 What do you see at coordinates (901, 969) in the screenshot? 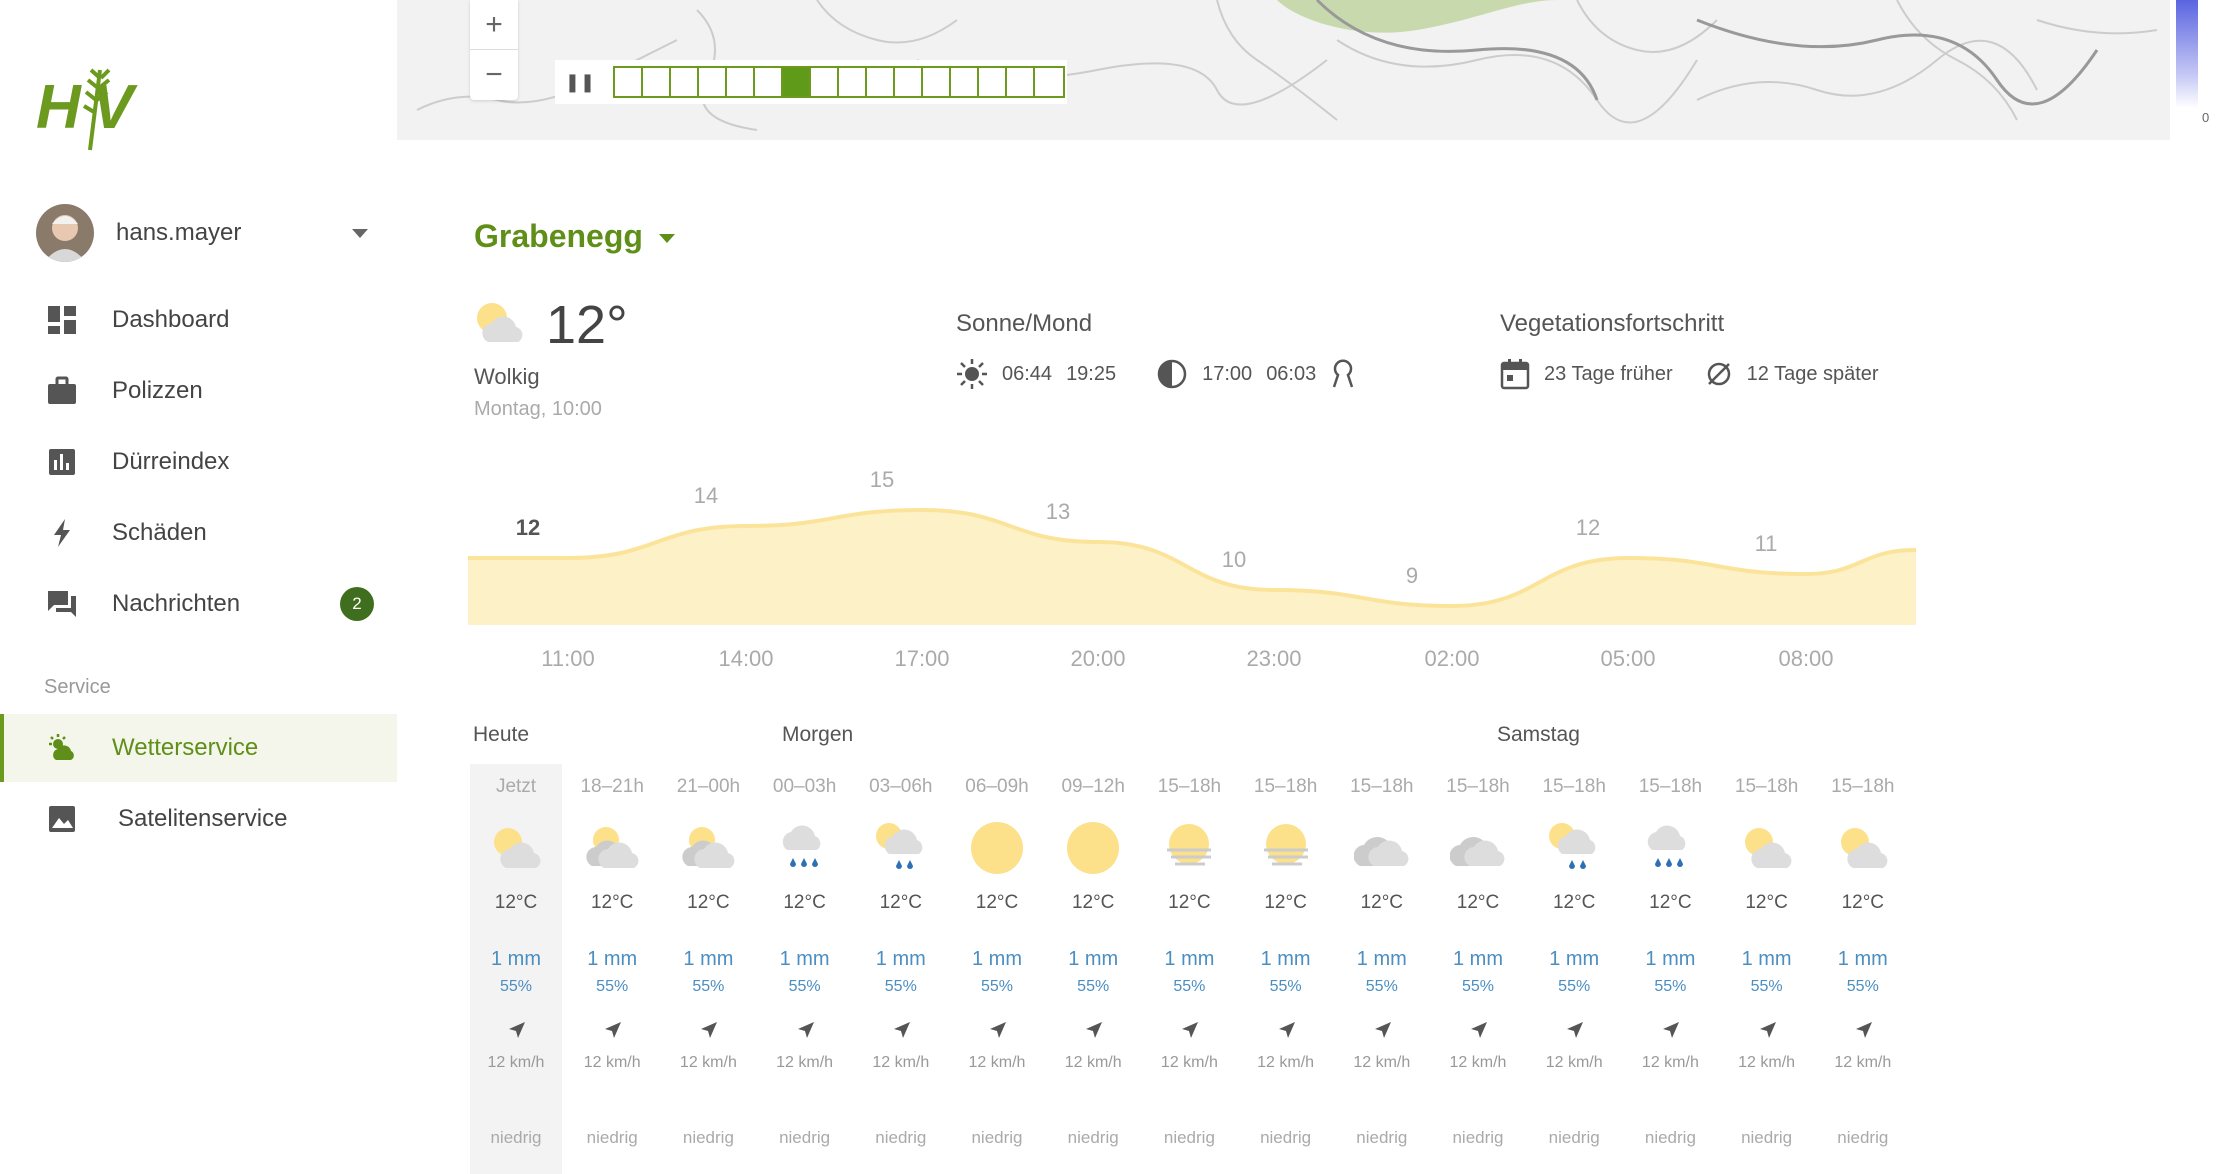
I see `forecast-column: 03–06h 12°C 1 mm 55% 12 km/h niedrig` at bounding box center [901, 969].